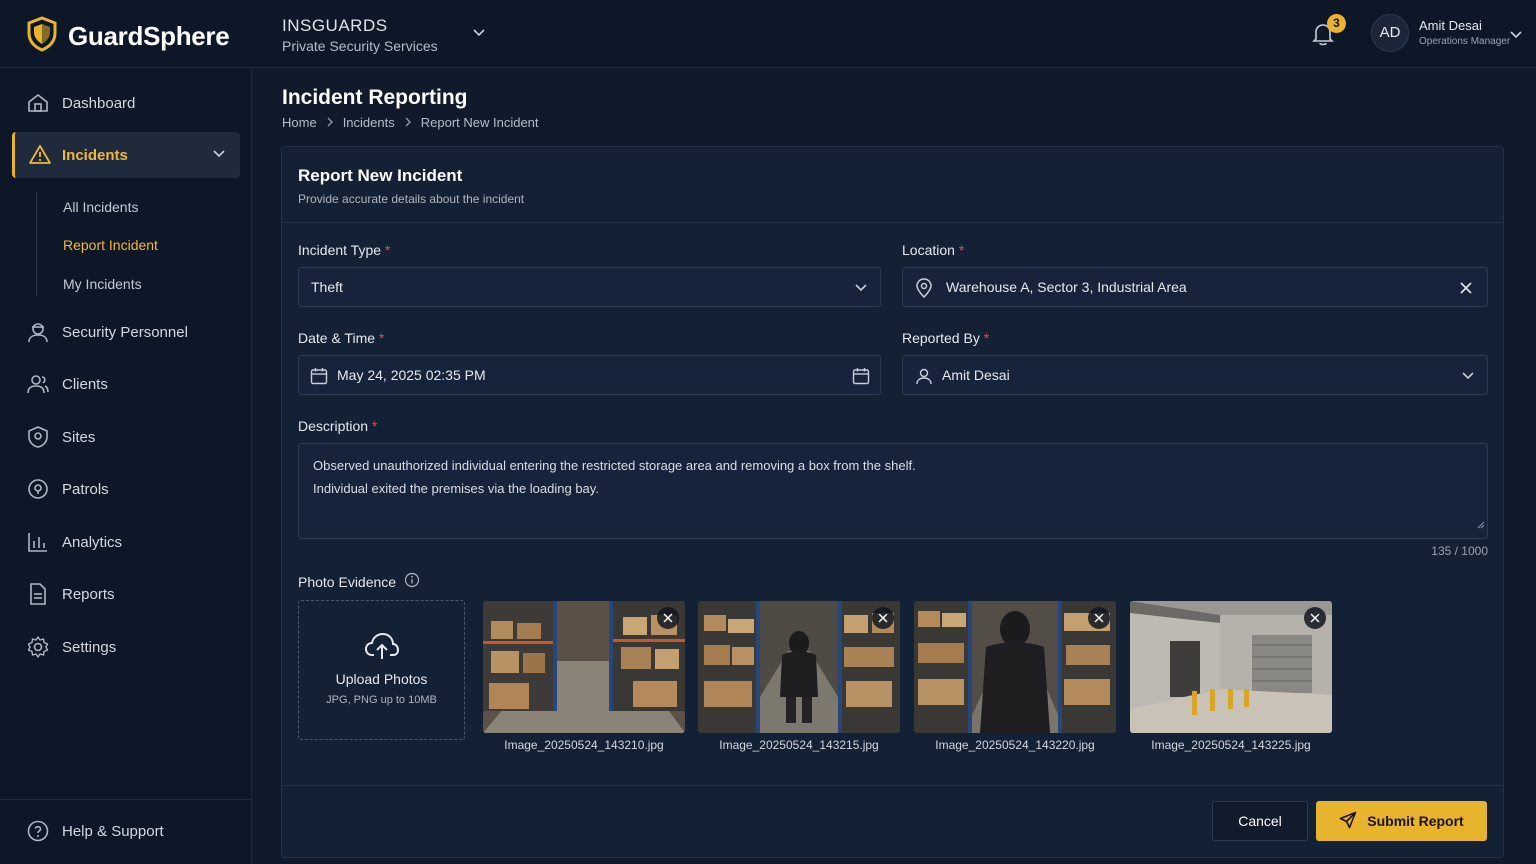  Describe the element at coordinates (126, 594) in the screenshot. I see `sidebar-item-reports: Reports` at that location.